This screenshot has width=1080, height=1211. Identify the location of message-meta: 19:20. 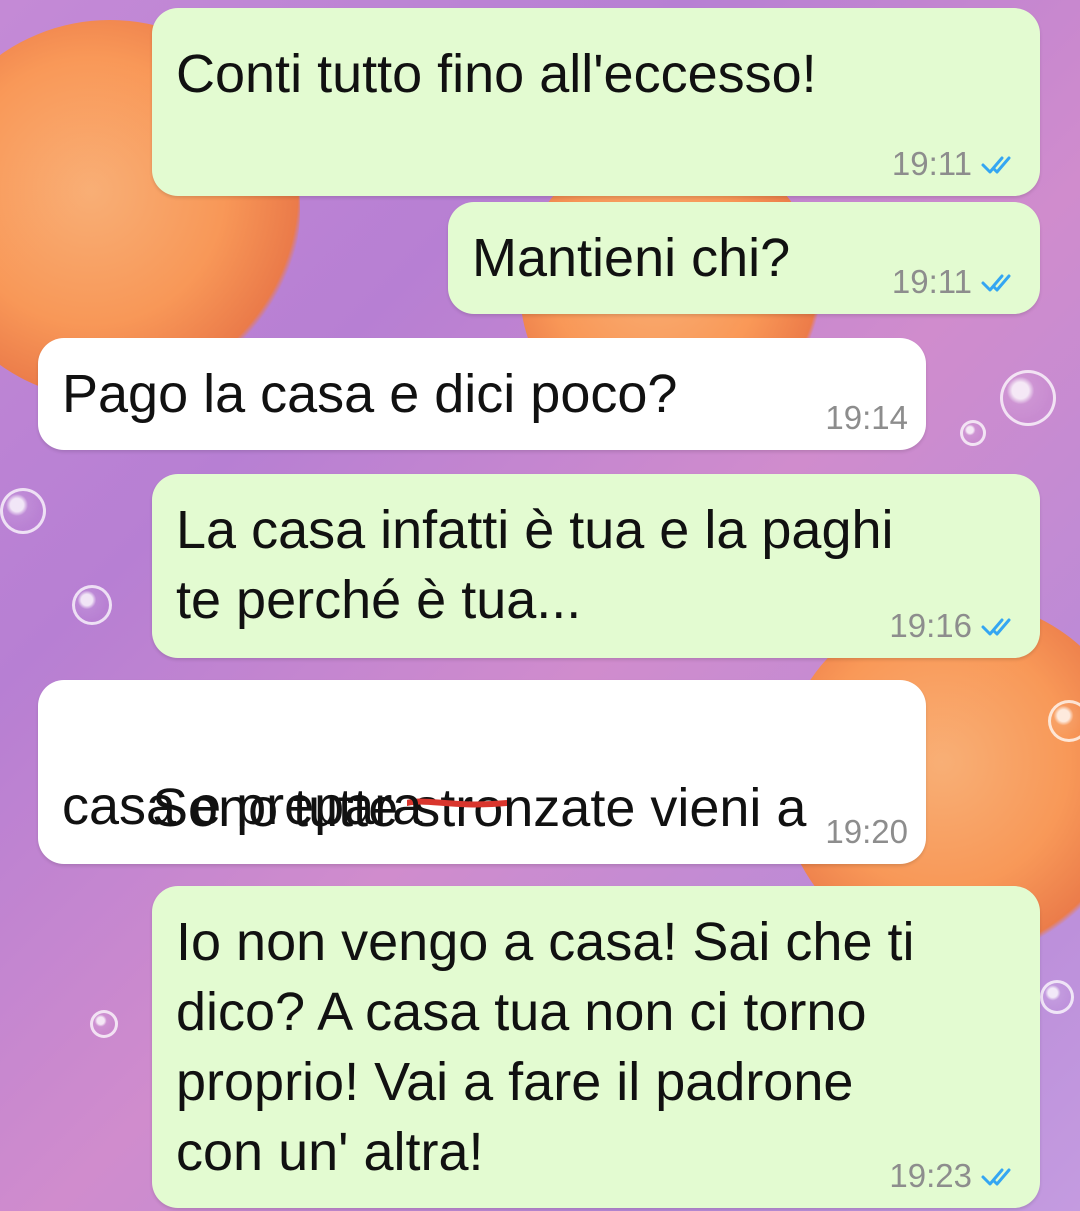
(866, 832).